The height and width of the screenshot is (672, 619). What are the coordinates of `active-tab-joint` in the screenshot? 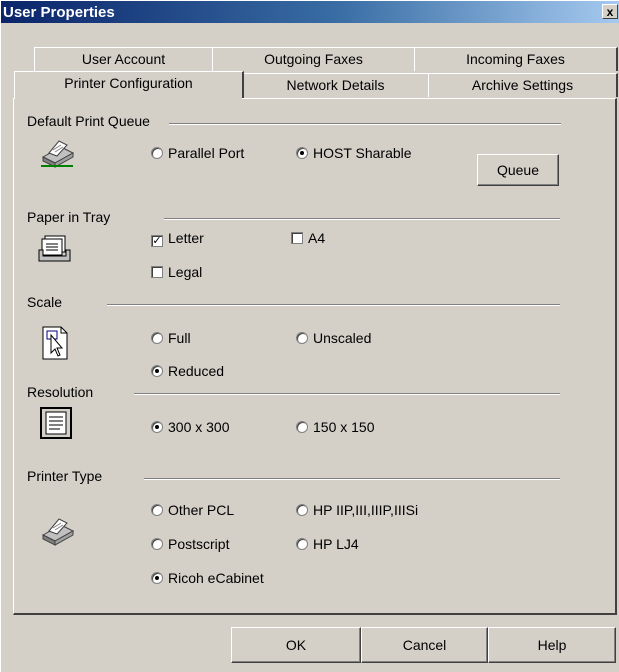 It's located at (128, 98).